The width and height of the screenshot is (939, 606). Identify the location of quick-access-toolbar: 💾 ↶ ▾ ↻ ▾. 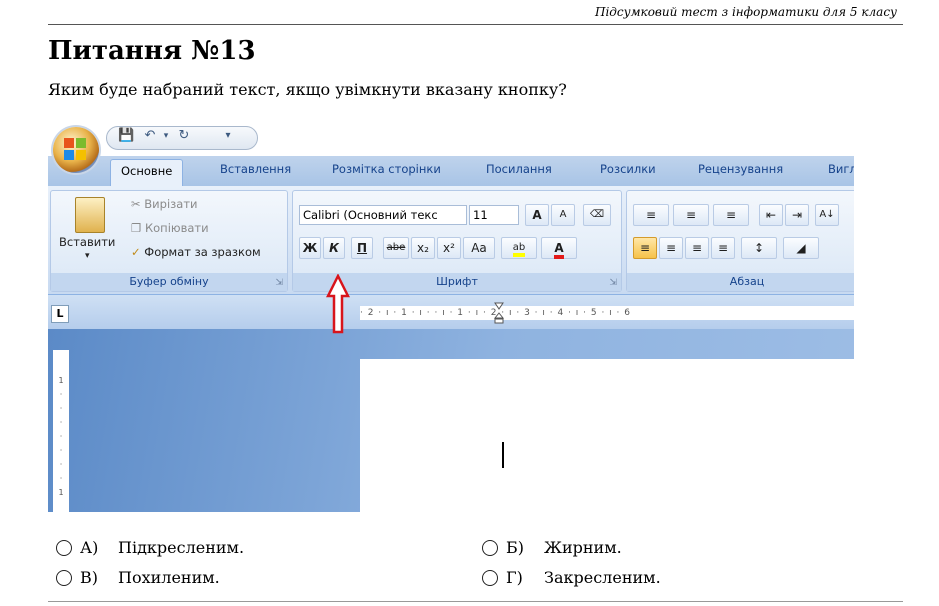
(451, 138).